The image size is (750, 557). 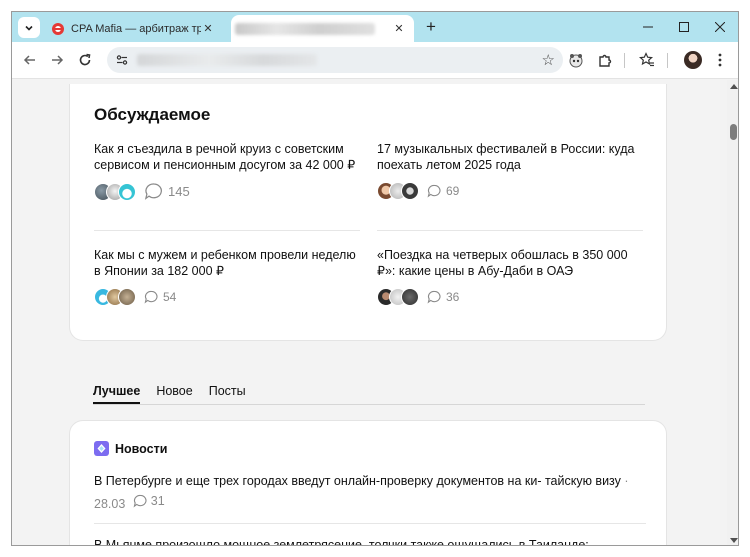 I want to click on arrow-right-icon, so click(x=58, y=60).